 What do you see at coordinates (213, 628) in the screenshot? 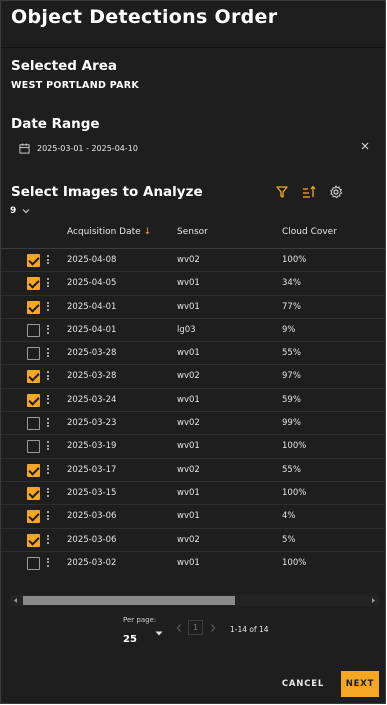
I see `next-page-button` at bounding box center [213, 628].